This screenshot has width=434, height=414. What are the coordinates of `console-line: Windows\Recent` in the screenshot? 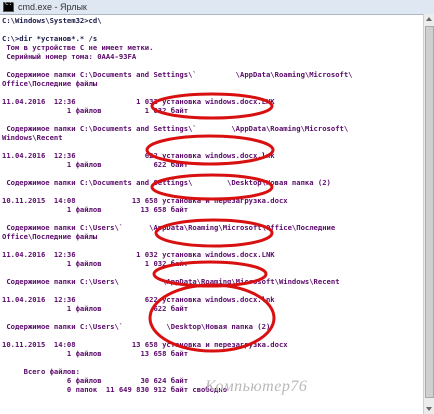 It's located at (32, 137).